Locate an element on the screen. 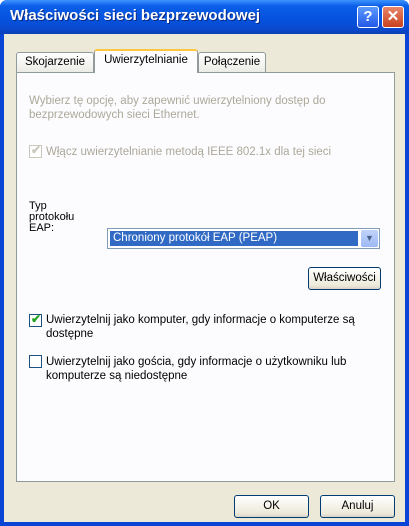 The image size is (409, 526). help-button: ? is located at coordinates (368, 17).